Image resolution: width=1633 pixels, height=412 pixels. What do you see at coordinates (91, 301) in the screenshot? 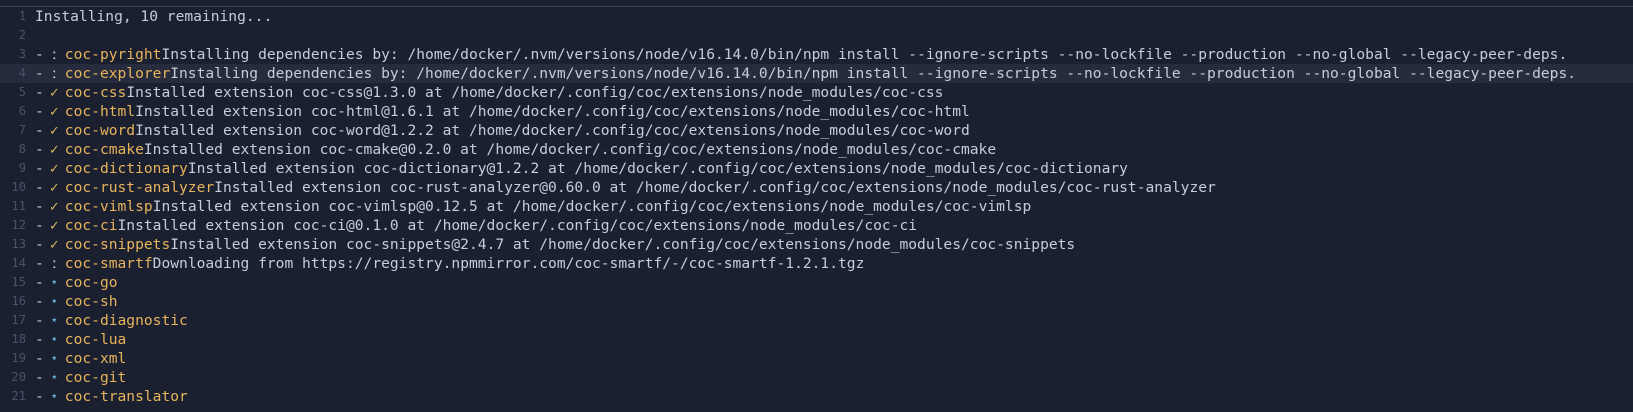
I see `extension-name: coc-sh` at bounding box center [91, 301].